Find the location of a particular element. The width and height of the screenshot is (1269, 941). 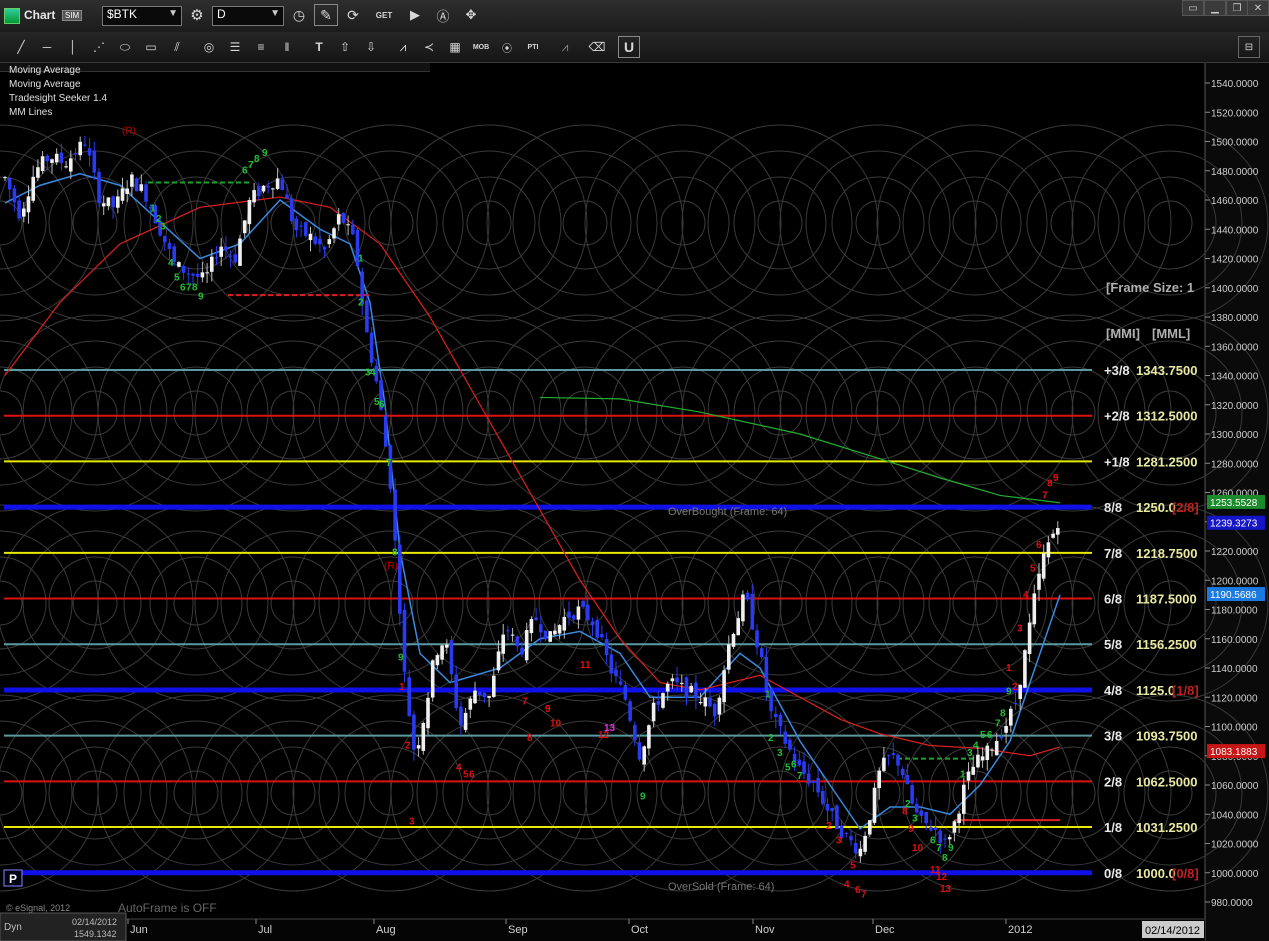

interval-settings-icon: ⚙ is located at coordinates (197, 15).